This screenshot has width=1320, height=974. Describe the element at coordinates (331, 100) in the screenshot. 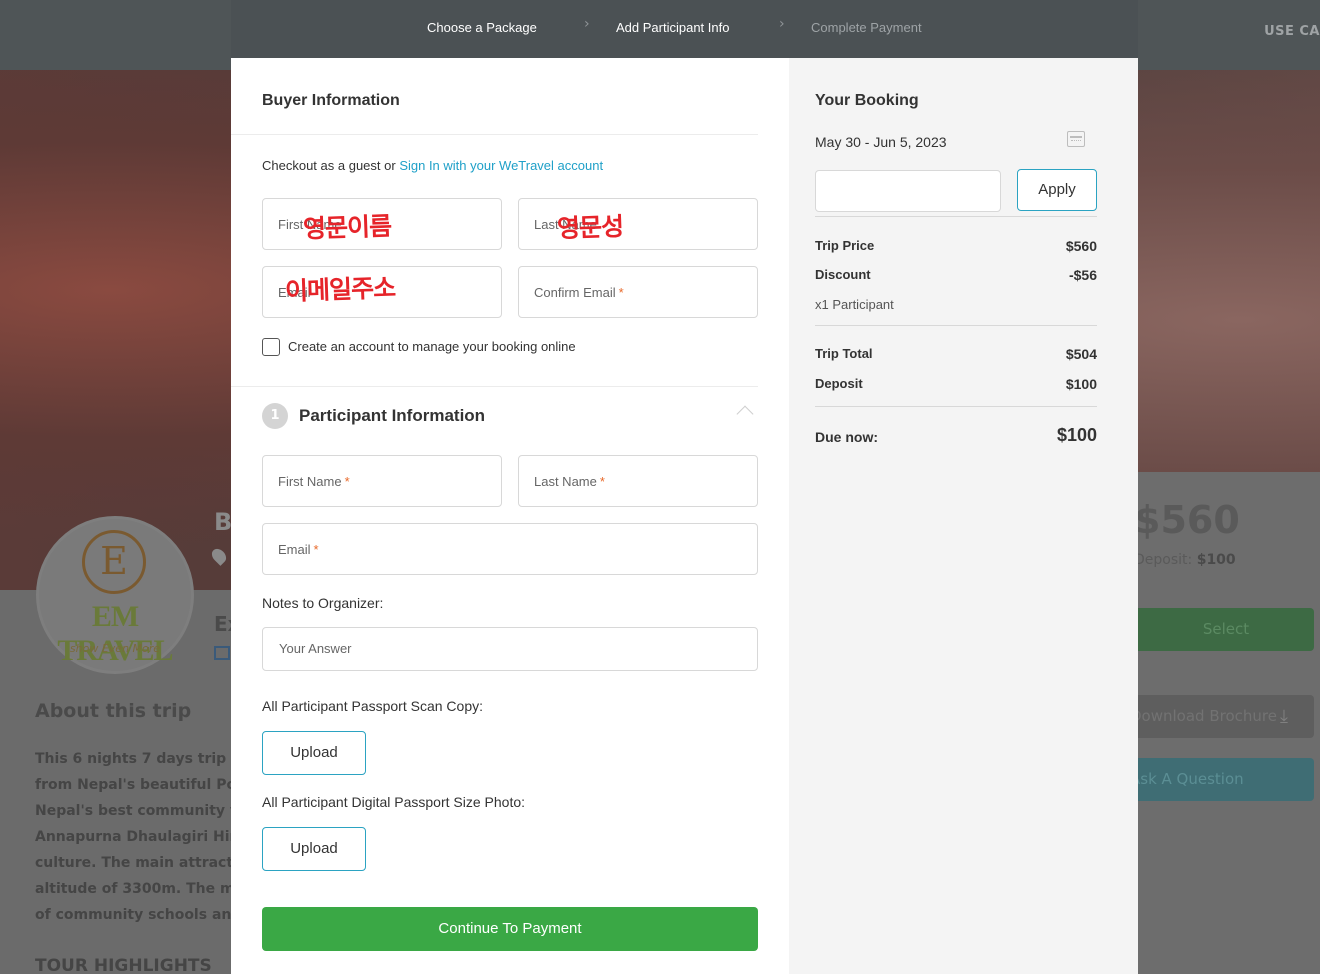

I see `buyer-information-title: Buyer Information` at that location.